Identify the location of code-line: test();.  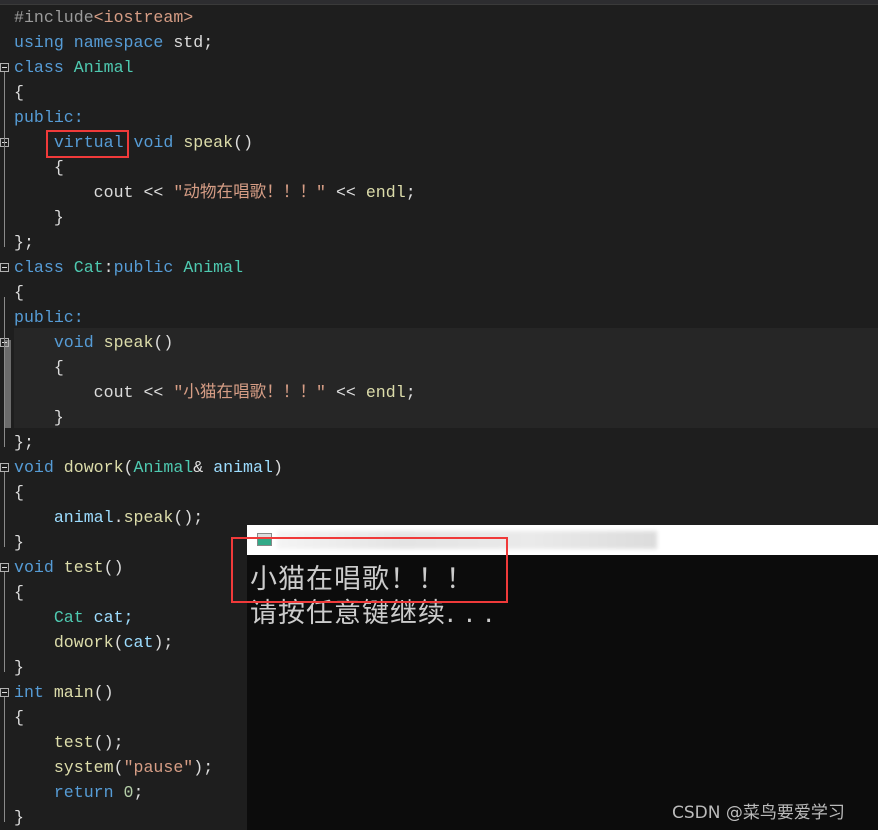
(69, 742).